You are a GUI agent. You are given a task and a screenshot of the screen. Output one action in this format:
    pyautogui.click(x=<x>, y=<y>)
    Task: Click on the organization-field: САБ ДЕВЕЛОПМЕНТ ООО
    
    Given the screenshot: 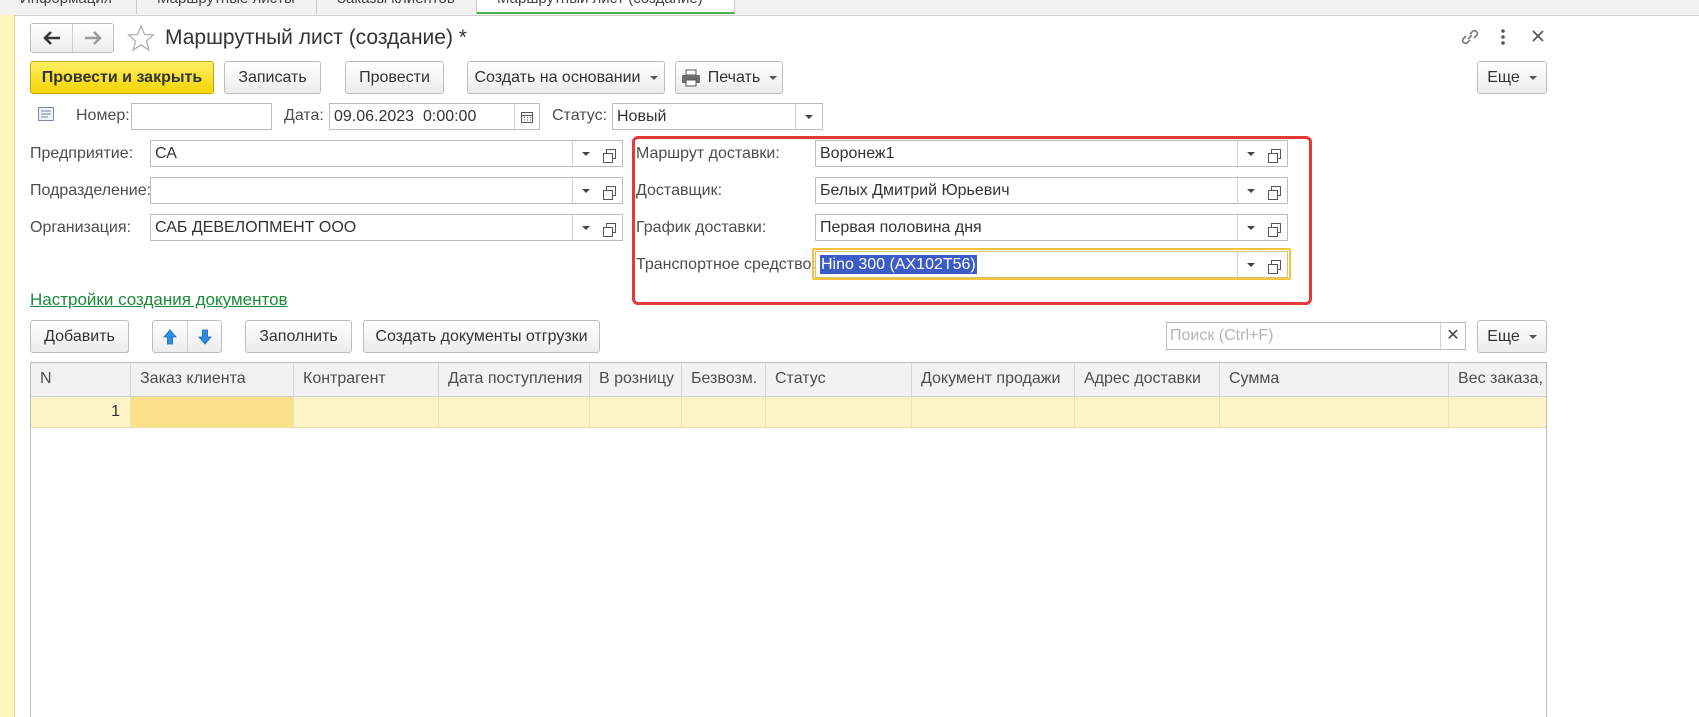 What is the action you would take?
    pyautogui.click(x=375, y=227)
    